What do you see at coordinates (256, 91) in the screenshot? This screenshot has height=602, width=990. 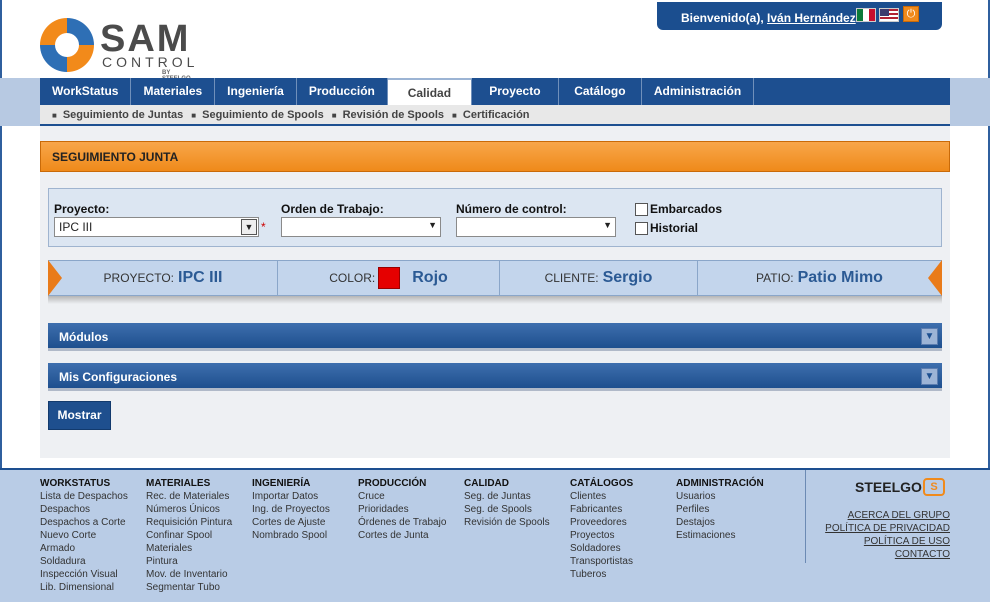 I see `tab-ingenieria: Ingeniería` at bounding box center [256, 91].